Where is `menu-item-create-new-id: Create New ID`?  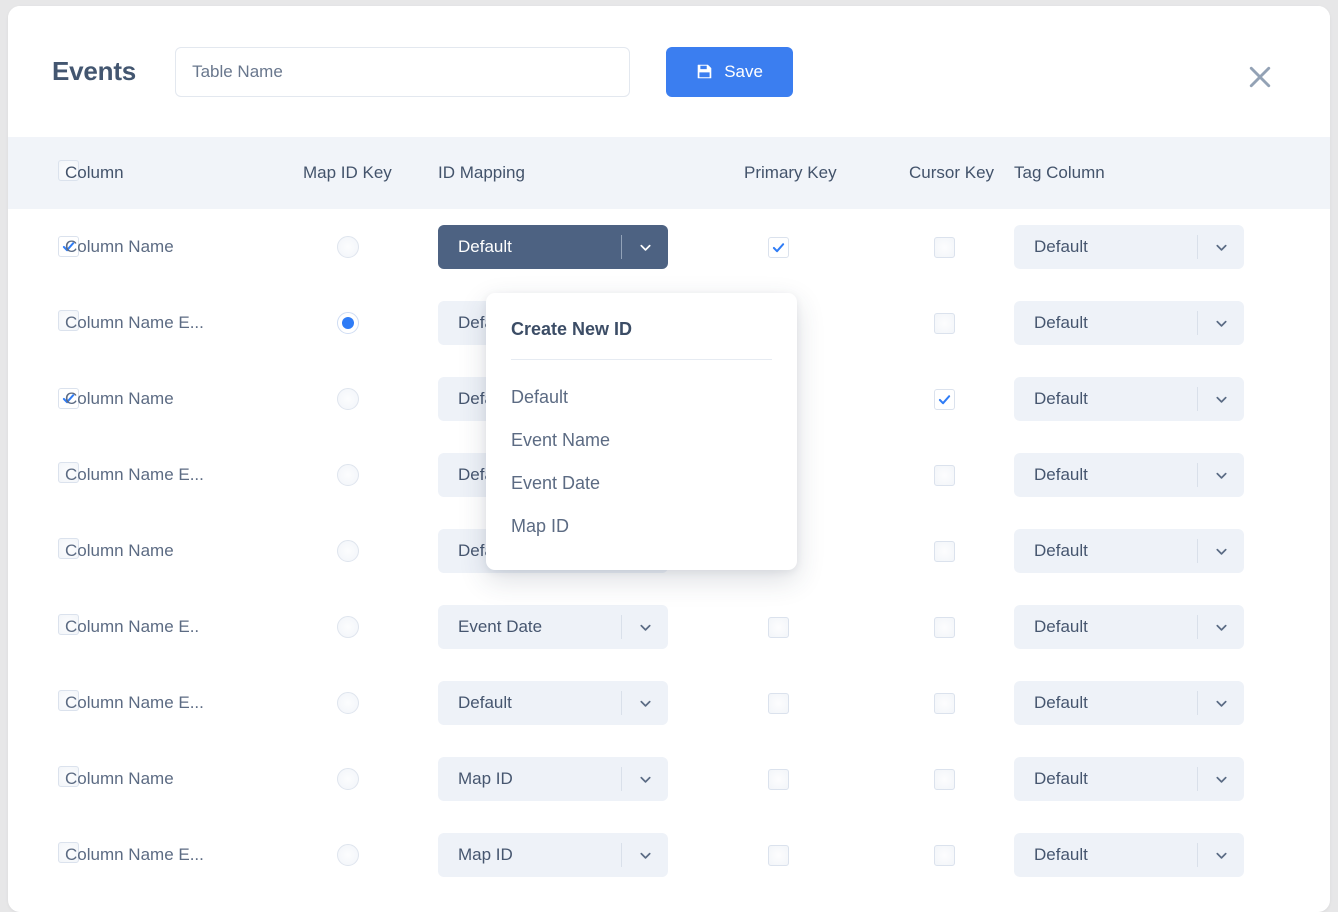 menu-item-create-new-id: Create New ID is located at coordinates (641, 329).